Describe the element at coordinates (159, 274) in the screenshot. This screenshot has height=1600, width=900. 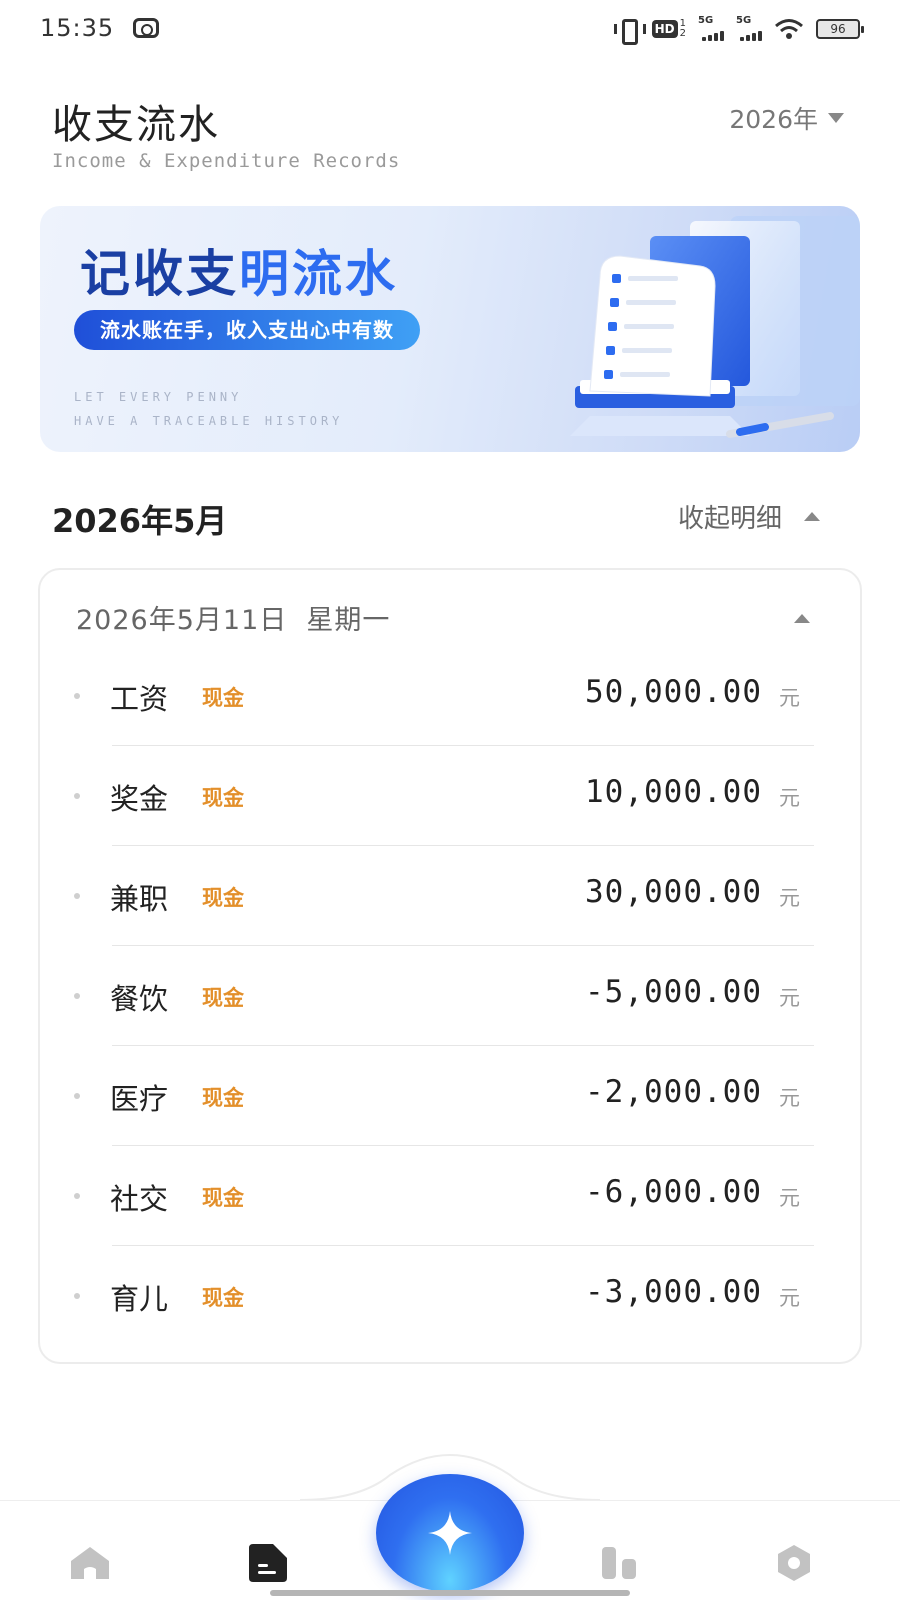
I see `banner-title-main: 记收支` at that location.